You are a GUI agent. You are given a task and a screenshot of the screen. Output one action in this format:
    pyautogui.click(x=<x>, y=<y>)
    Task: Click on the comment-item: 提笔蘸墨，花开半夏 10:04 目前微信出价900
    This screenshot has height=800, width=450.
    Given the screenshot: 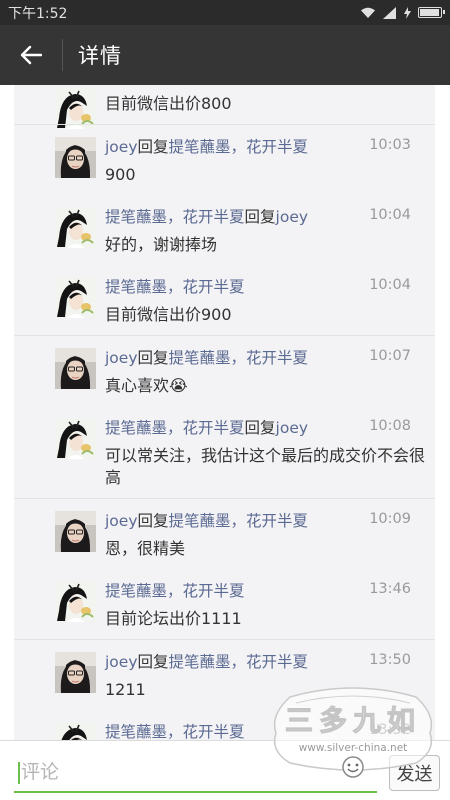 What is the action you would take?
    pyautogui.click(x=224, y=300)
    